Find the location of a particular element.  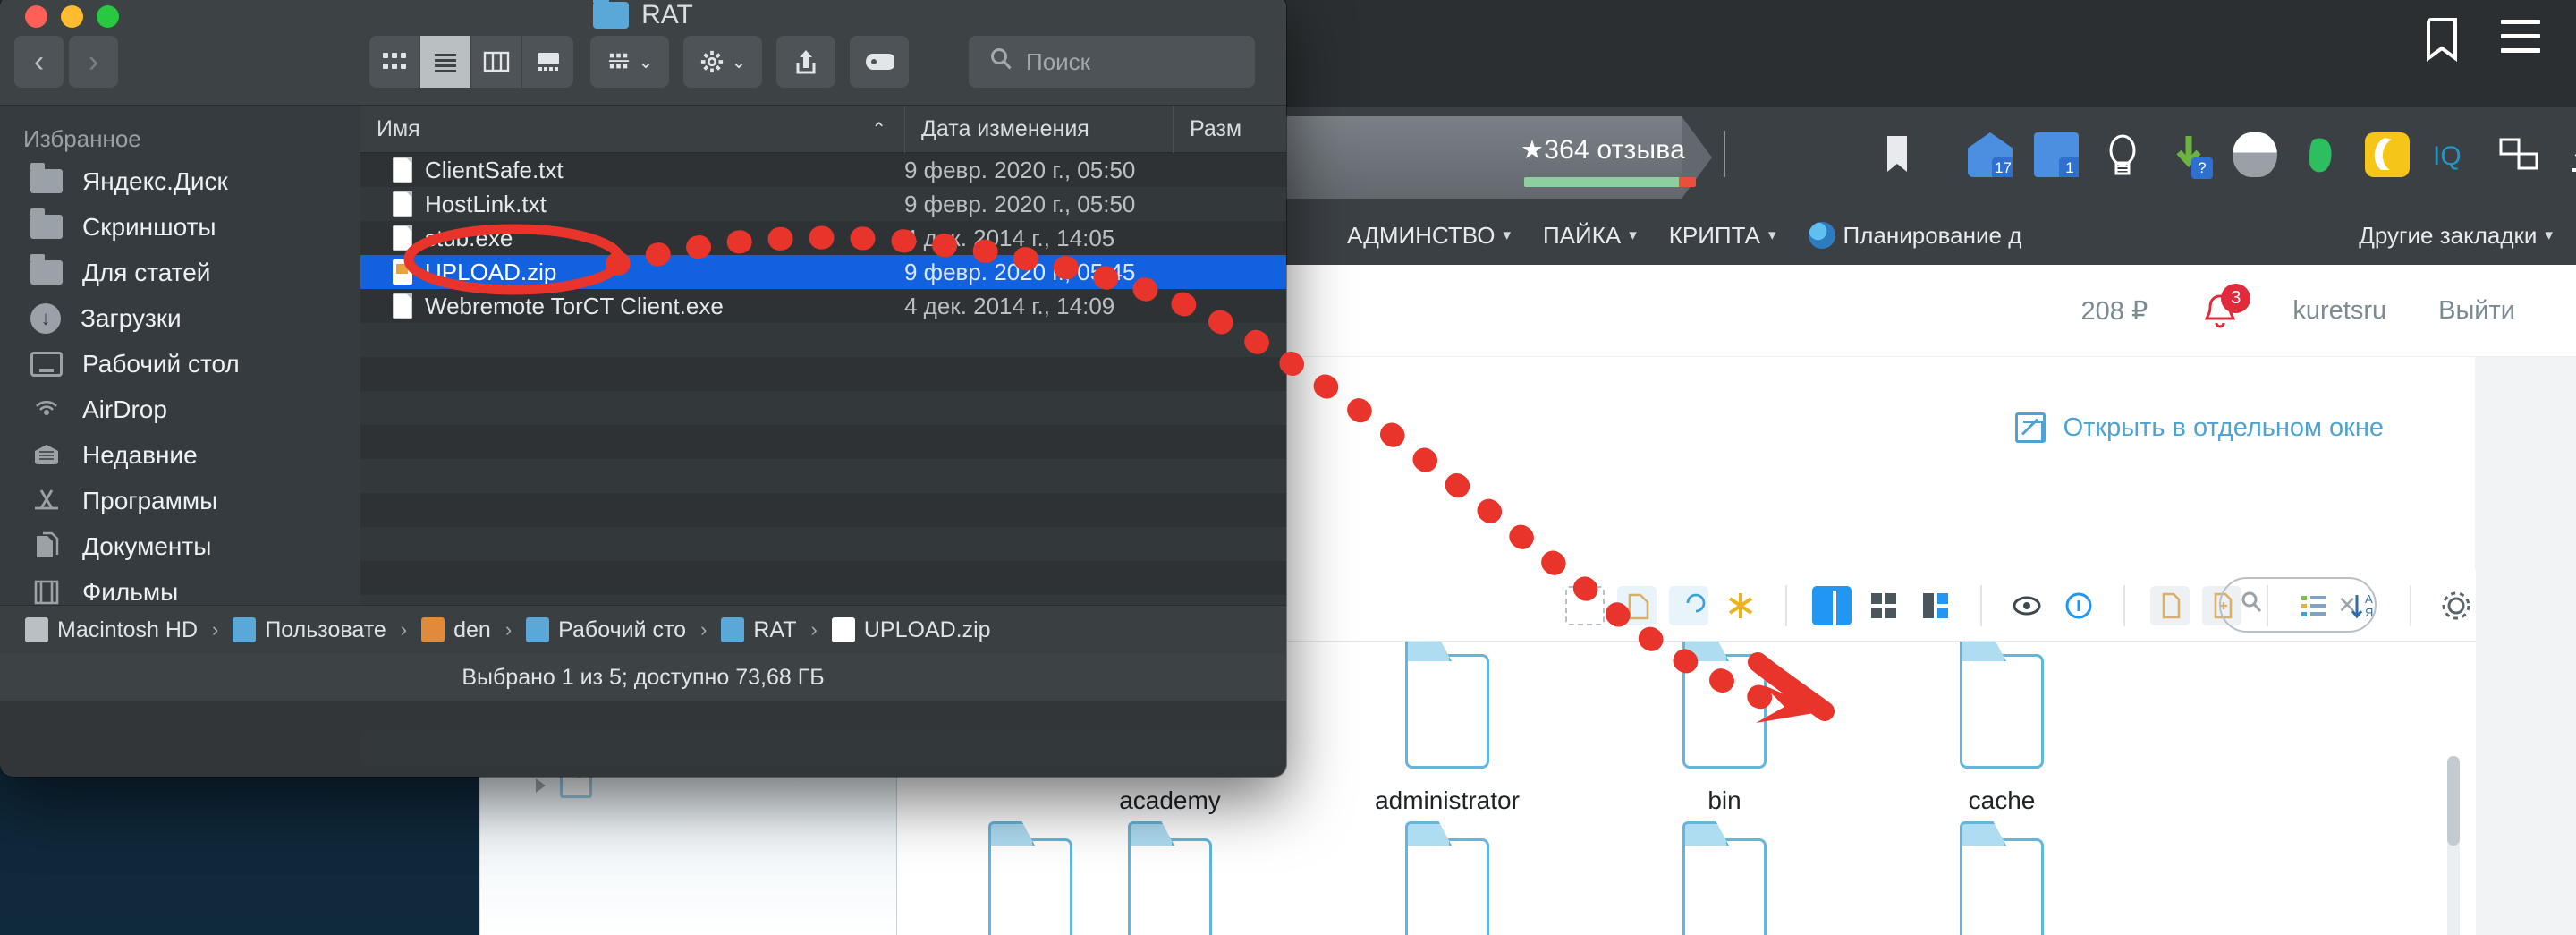

info-icon is located at coordinates (2078, 605).